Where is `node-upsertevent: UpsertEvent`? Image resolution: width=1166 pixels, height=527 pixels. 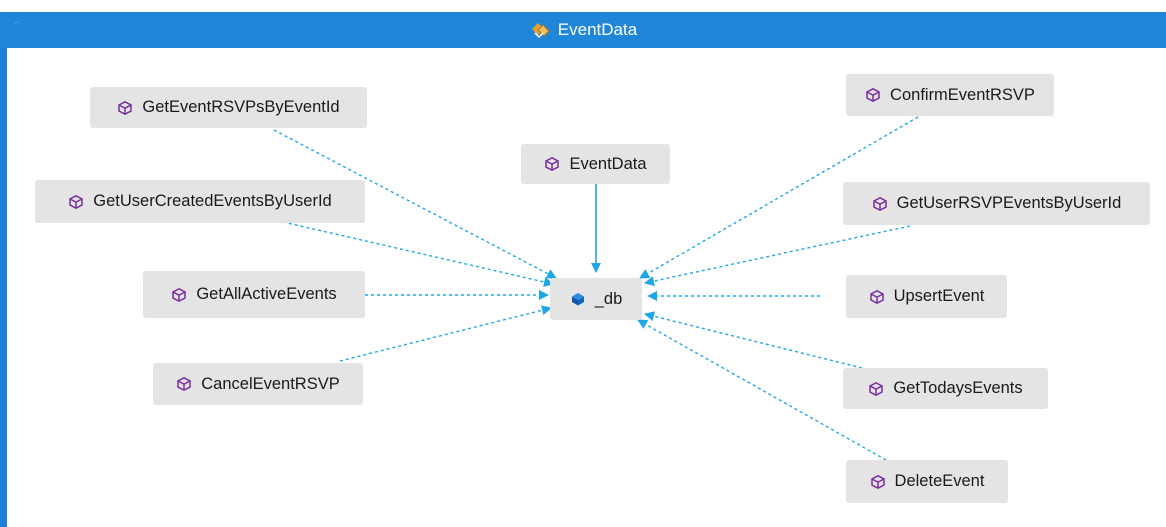
node-upsertevent: UpsertEvent is located at coordinates (926, 296).